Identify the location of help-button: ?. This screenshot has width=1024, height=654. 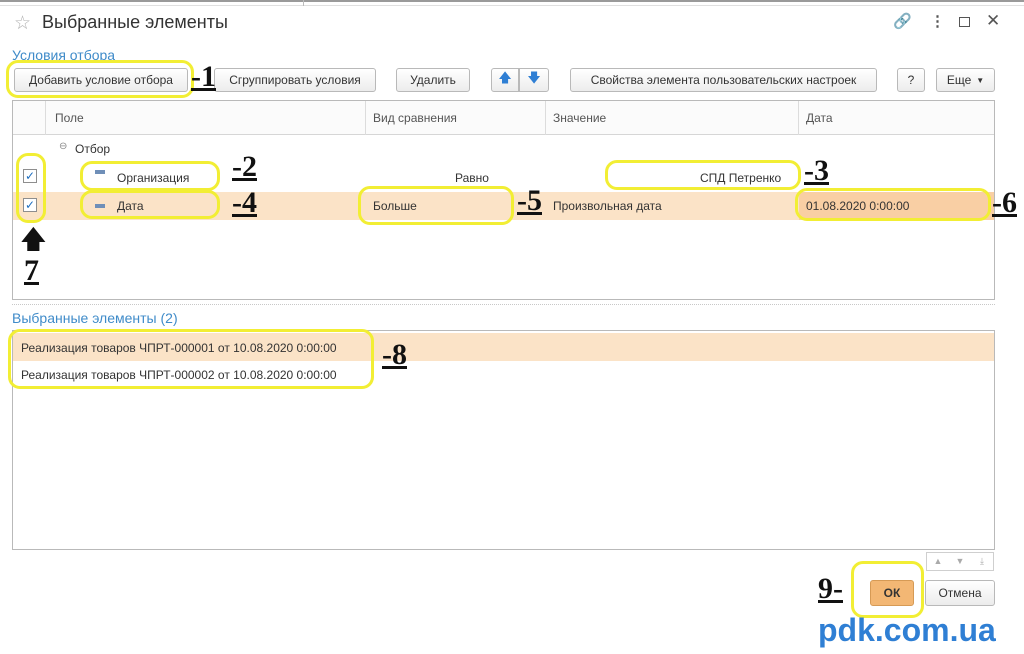
(911, 80).